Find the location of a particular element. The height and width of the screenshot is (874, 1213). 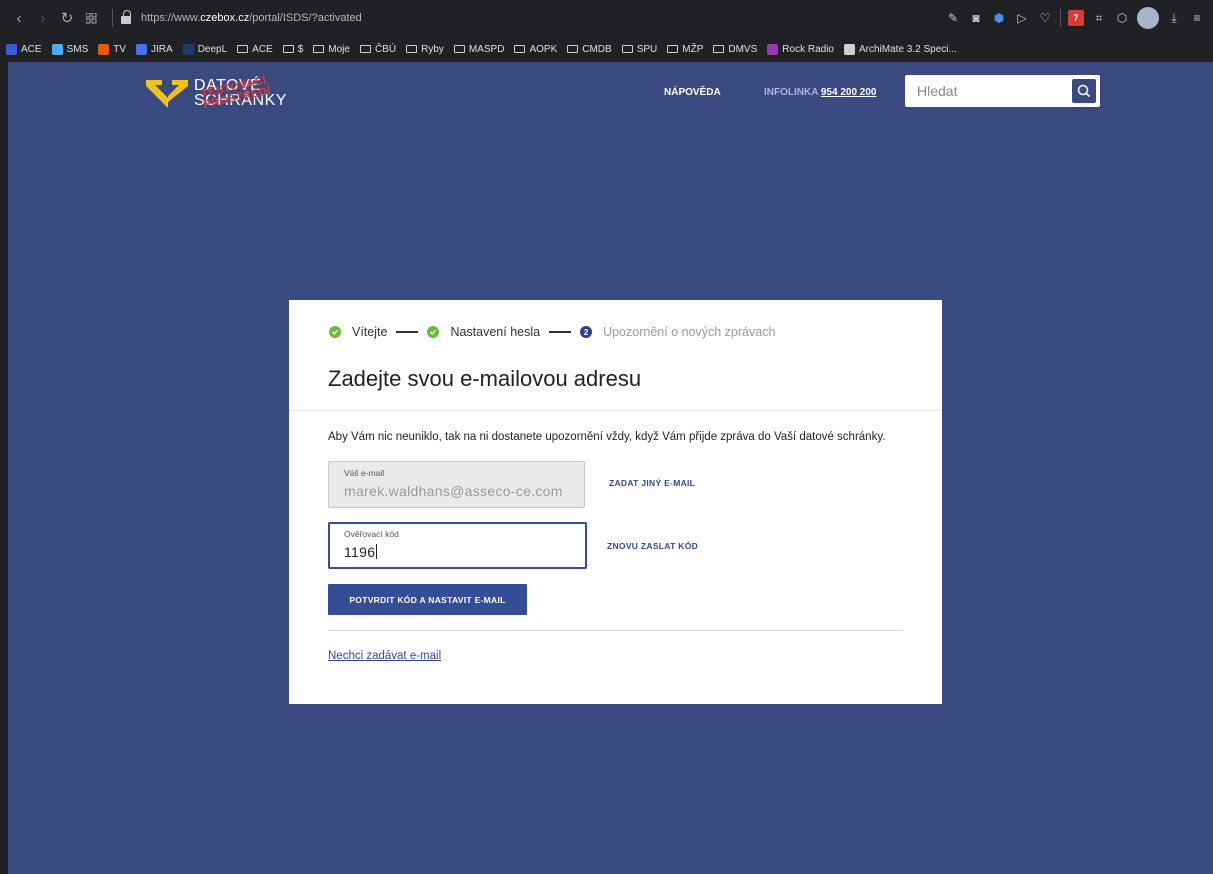

sidebar-strip is located at coordinates (4, 468).